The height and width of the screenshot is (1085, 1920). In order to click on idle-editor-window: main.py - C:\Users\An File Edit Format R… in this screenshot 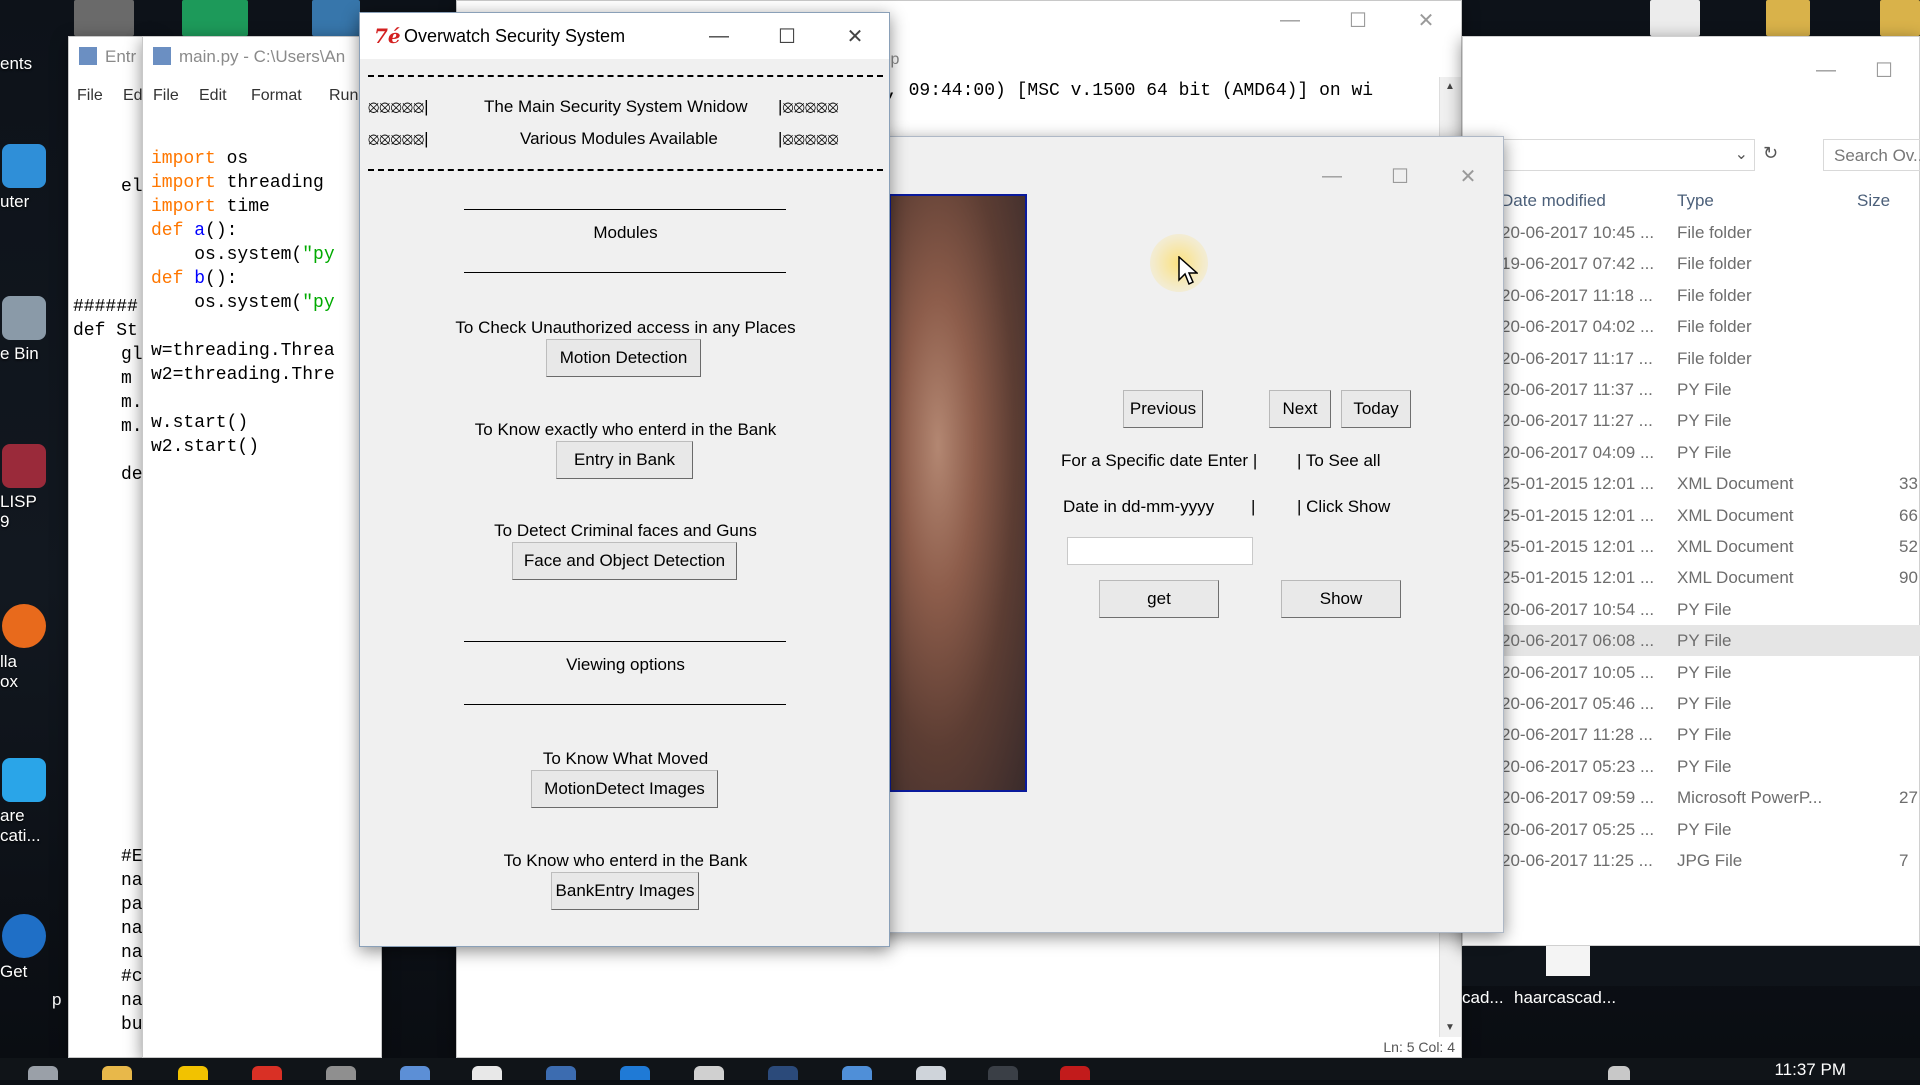, I will do `click(262, 547)`.